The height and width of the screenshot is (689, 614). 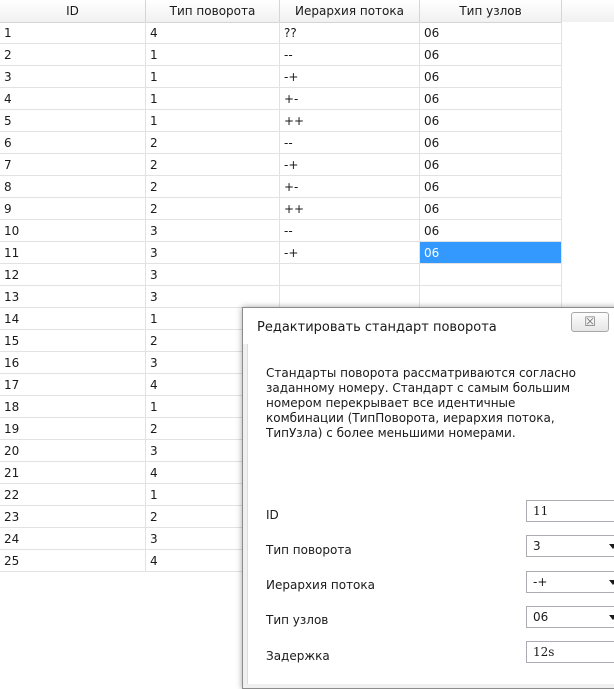 I want to click on column-header-id: ID, so click(x=73, y=11).